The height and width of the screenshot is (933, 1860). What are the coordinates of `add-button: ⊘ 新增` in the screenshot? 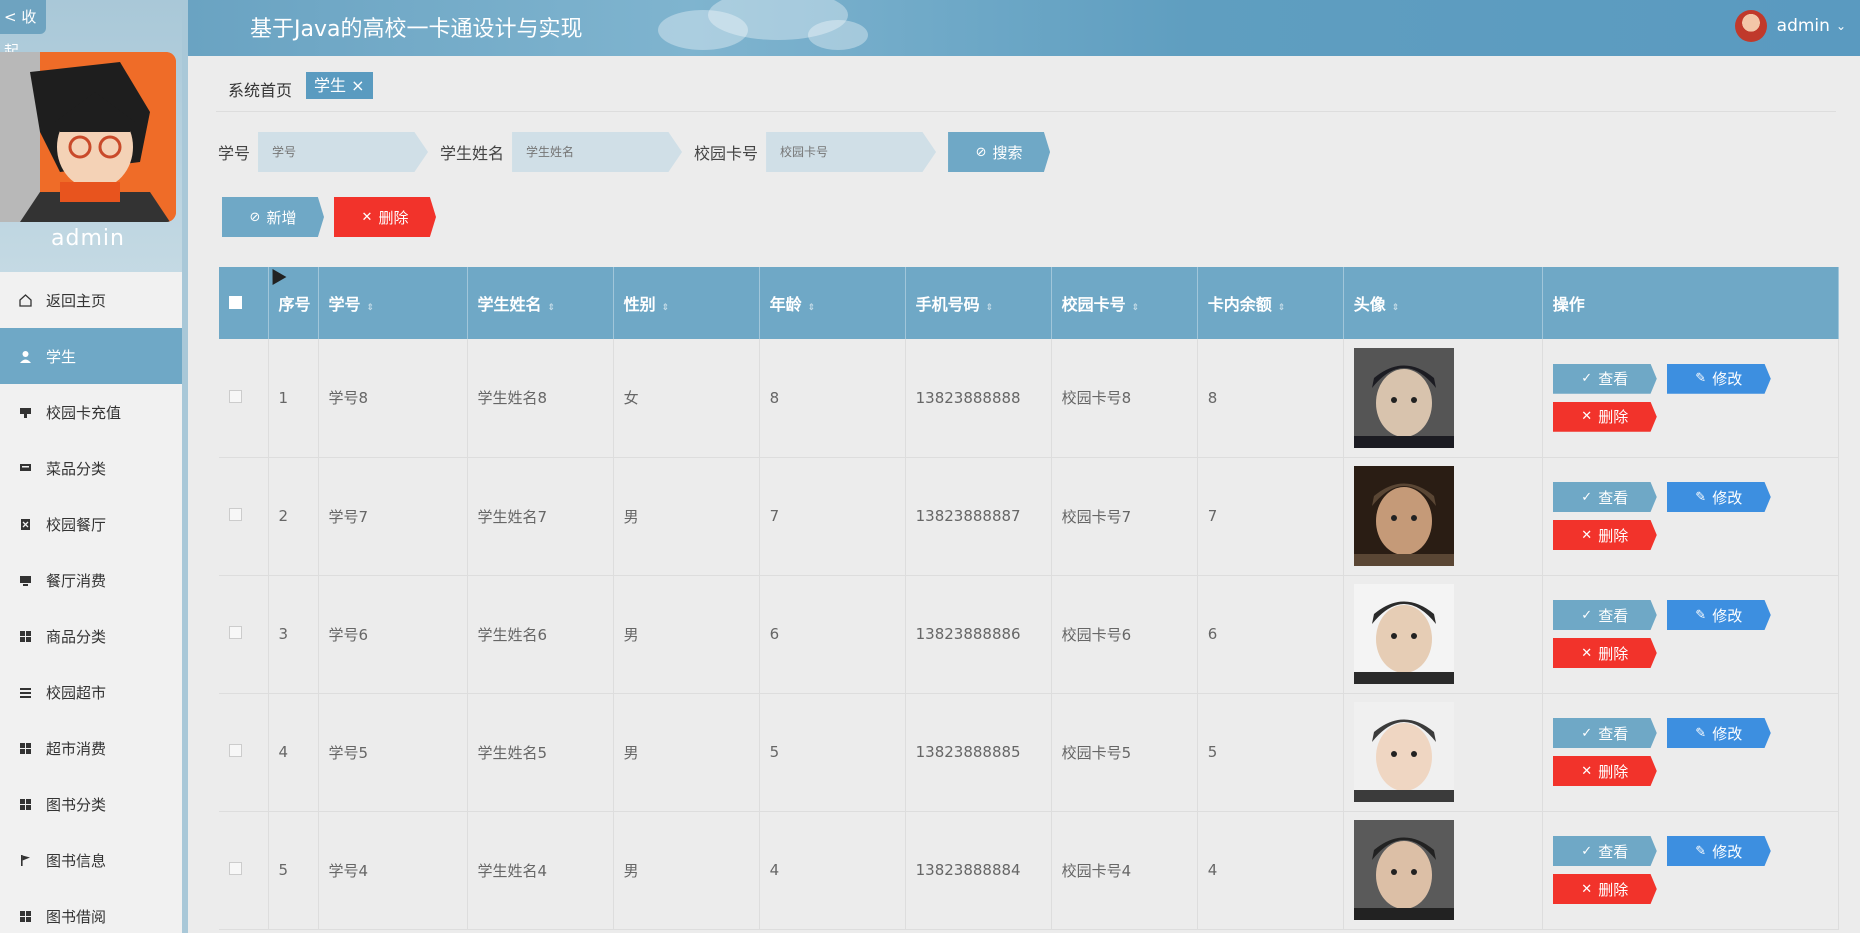 It's located at (273, 217).